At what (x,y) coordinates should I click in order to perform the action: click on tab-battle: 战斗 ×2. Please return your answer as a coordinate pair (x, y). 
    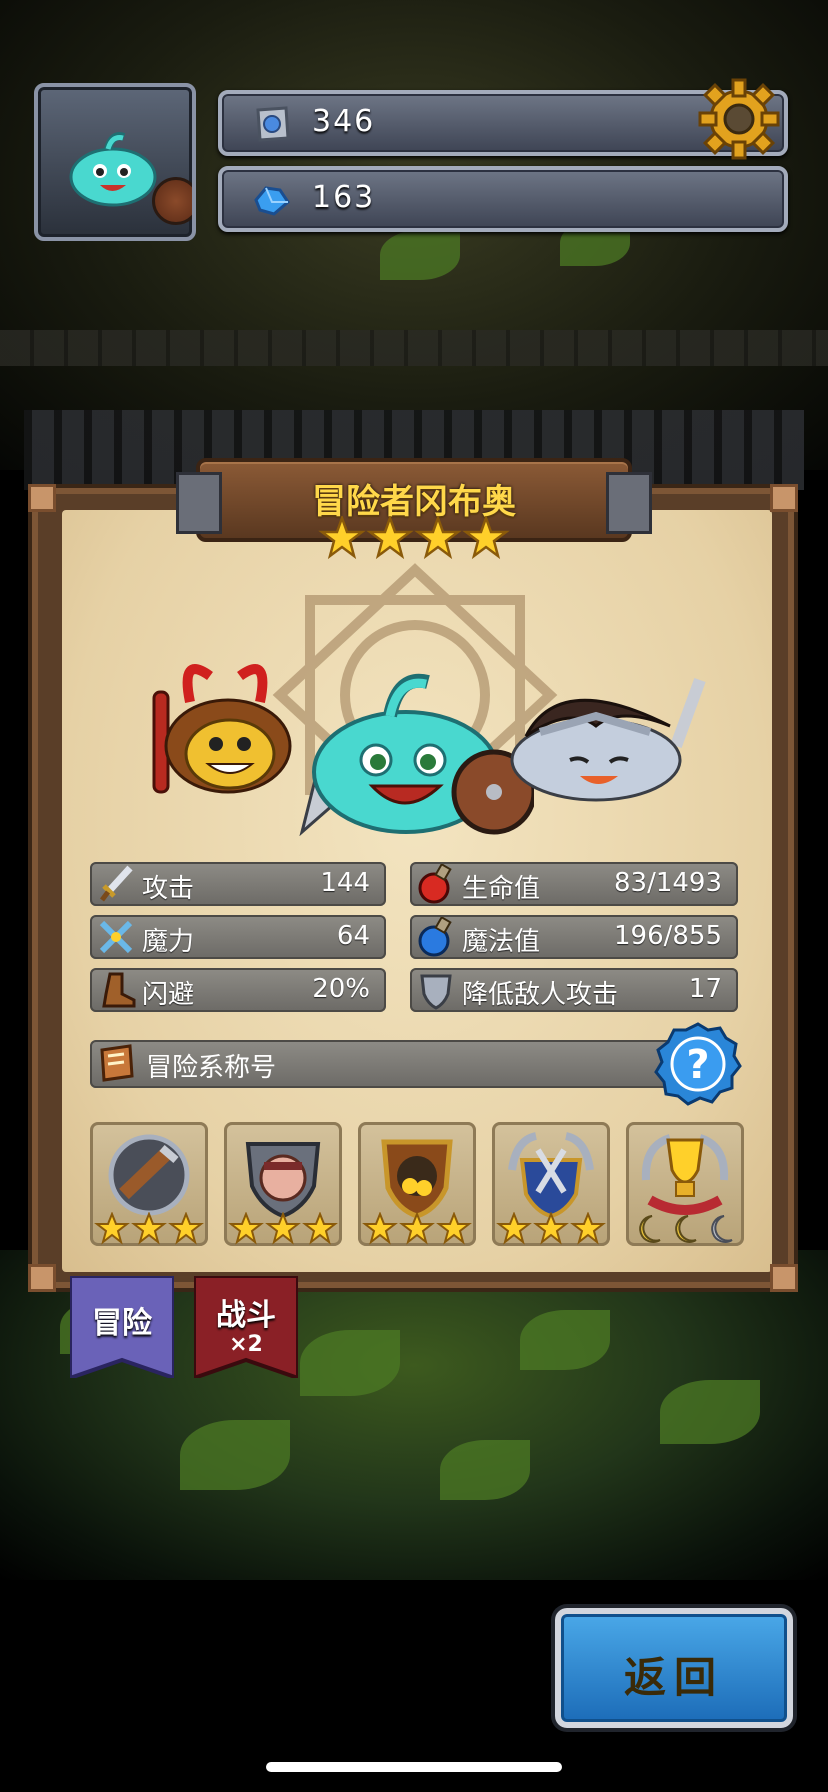
    Looking at the image, I should click on (246, 1327).